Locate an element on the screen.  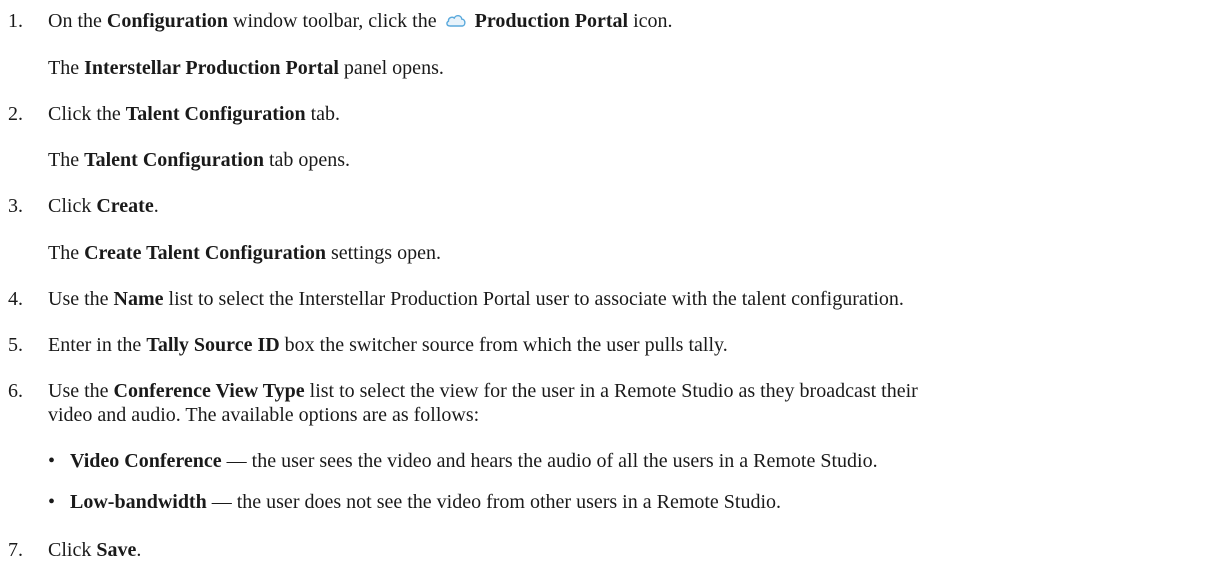
option-name: Low-bandwidth is located at coordinates (138, 502).